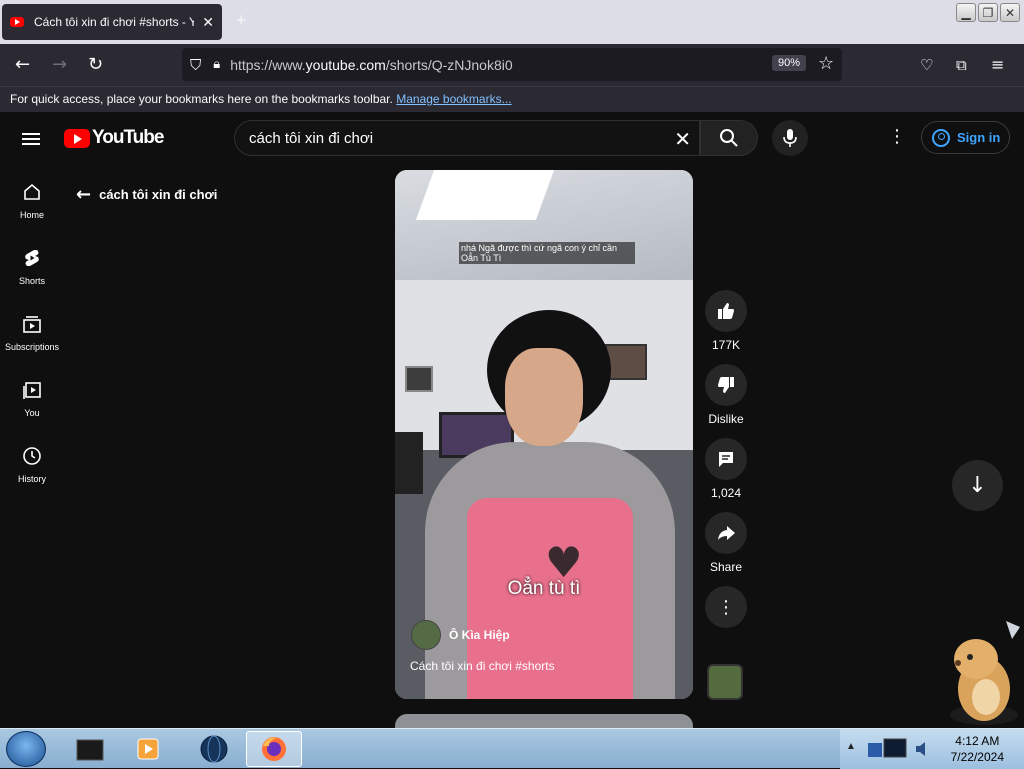 The height and width of the screenshot is (769, 1024). I want to click on back-title: cách tôi xin đi chơi, so click(158, 194).